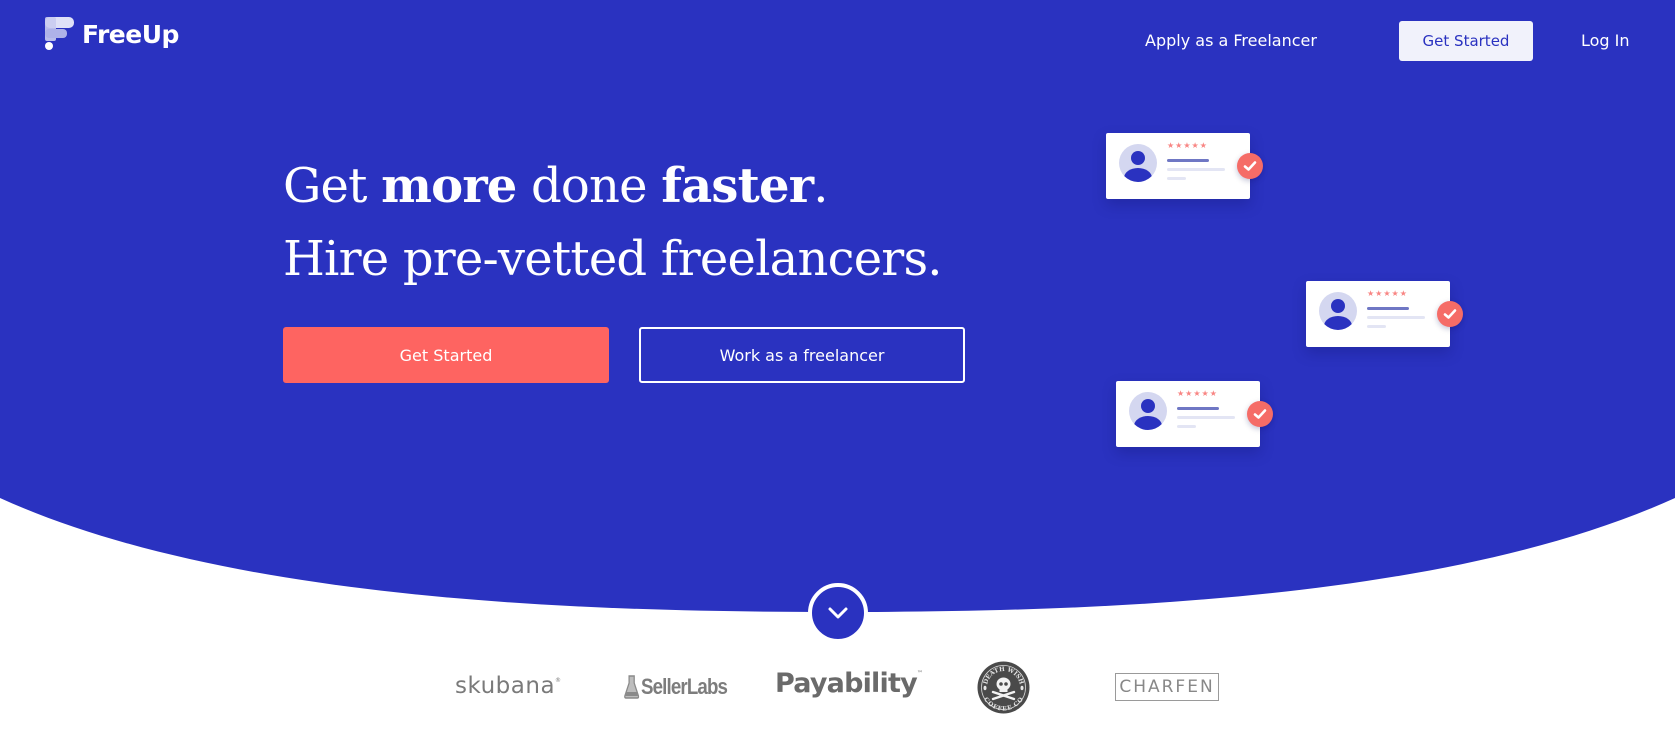 The width and height of the screenshot is (1675, 746). Describe the element at coordinates (1231, 40) in the screenshot. I see `apply-as-freelancer-link: Apply as a Freelancer` at that location.